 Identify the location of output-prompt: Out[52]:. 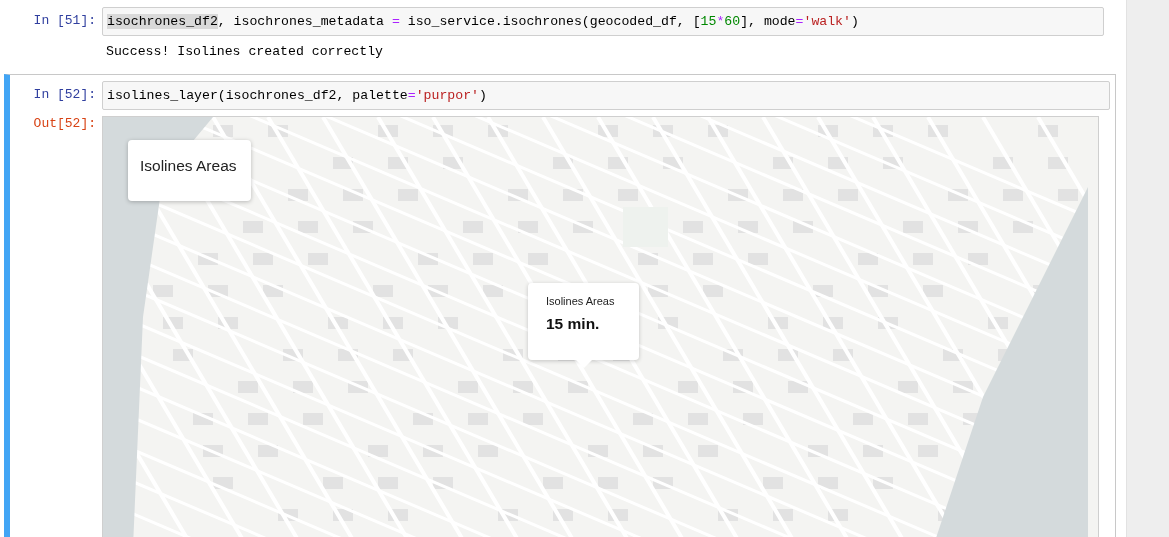
(64, 123).